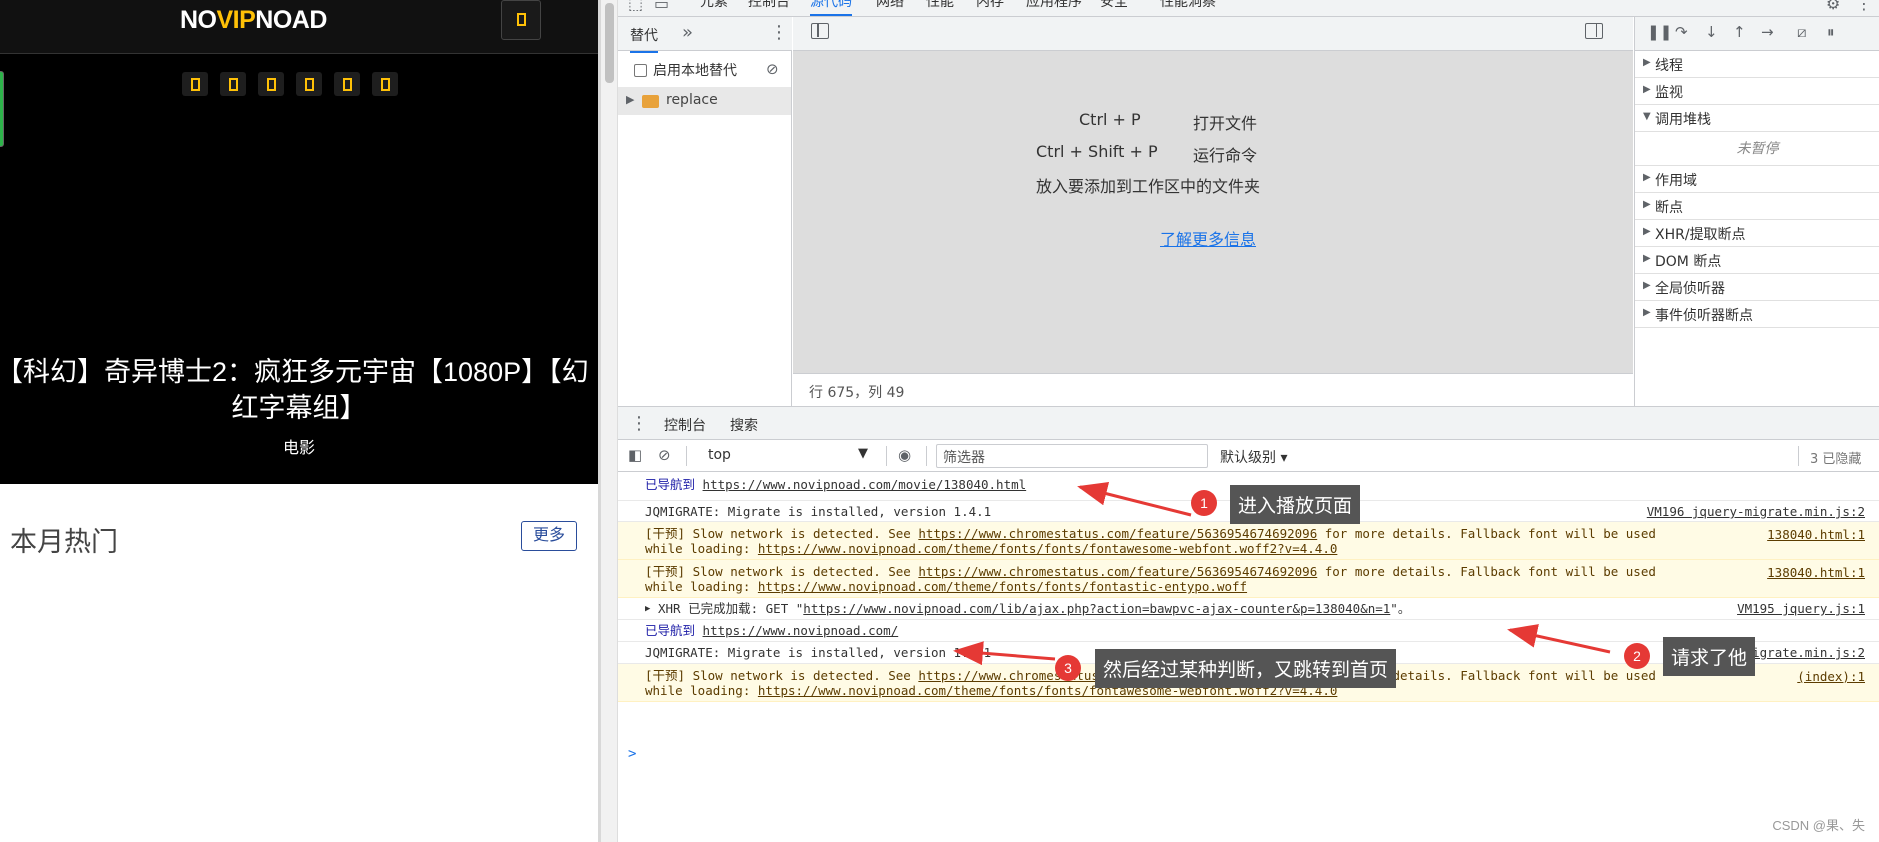 The width and height of the screenshot is (1879, 842). What do you see at coordinates (2, 109) in the screenshot?
I see `hero-side-indicator` at bounding box center [2, 109].